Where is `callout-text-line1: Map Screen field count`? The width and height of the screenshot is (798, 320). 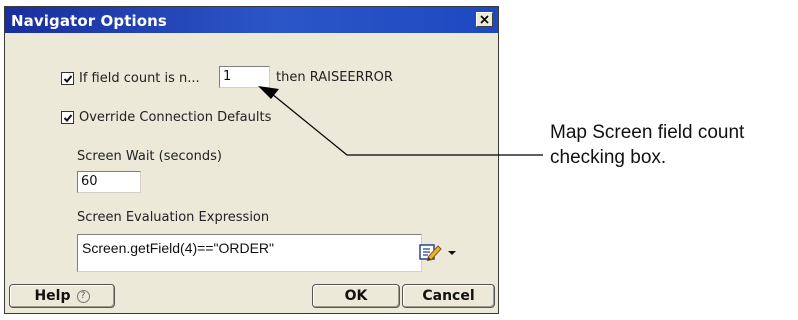
callout-text-line1: Map Screen field count is located at coordinates (647, 132).